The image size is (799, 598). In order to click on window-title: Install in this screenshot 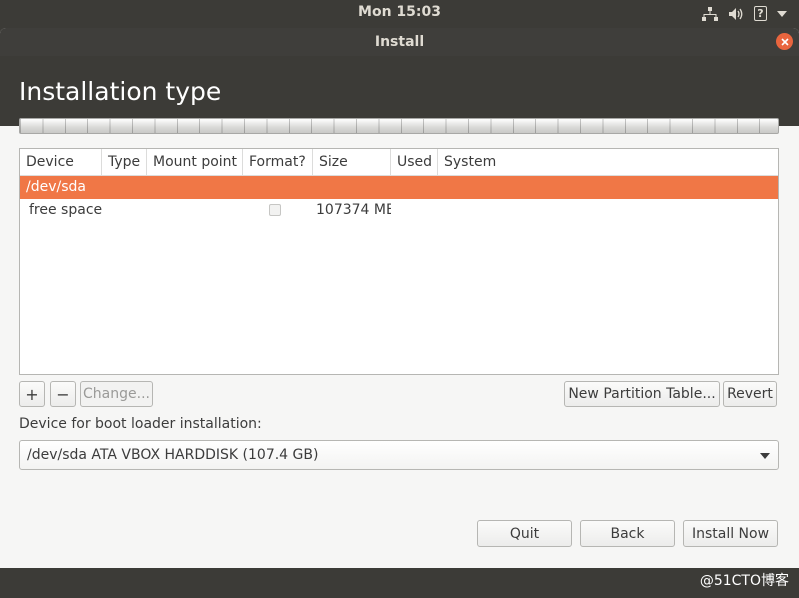, I will do `click(399, 42)`.